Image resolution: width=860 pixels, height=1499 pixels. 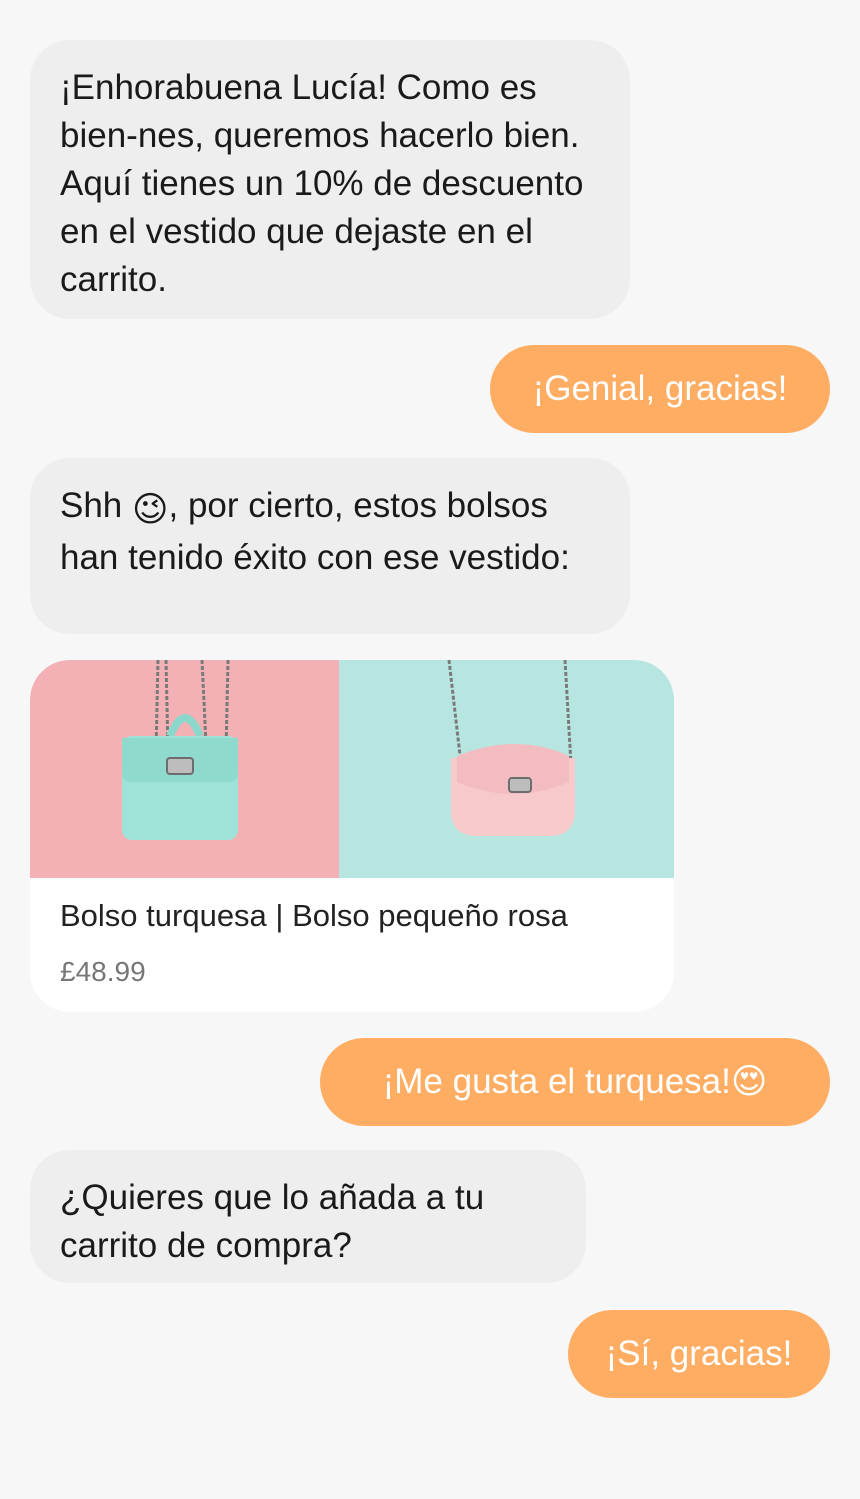 I want to click on user-message-text: ¡Sí, gracias!, so click(x=699, y=1353).